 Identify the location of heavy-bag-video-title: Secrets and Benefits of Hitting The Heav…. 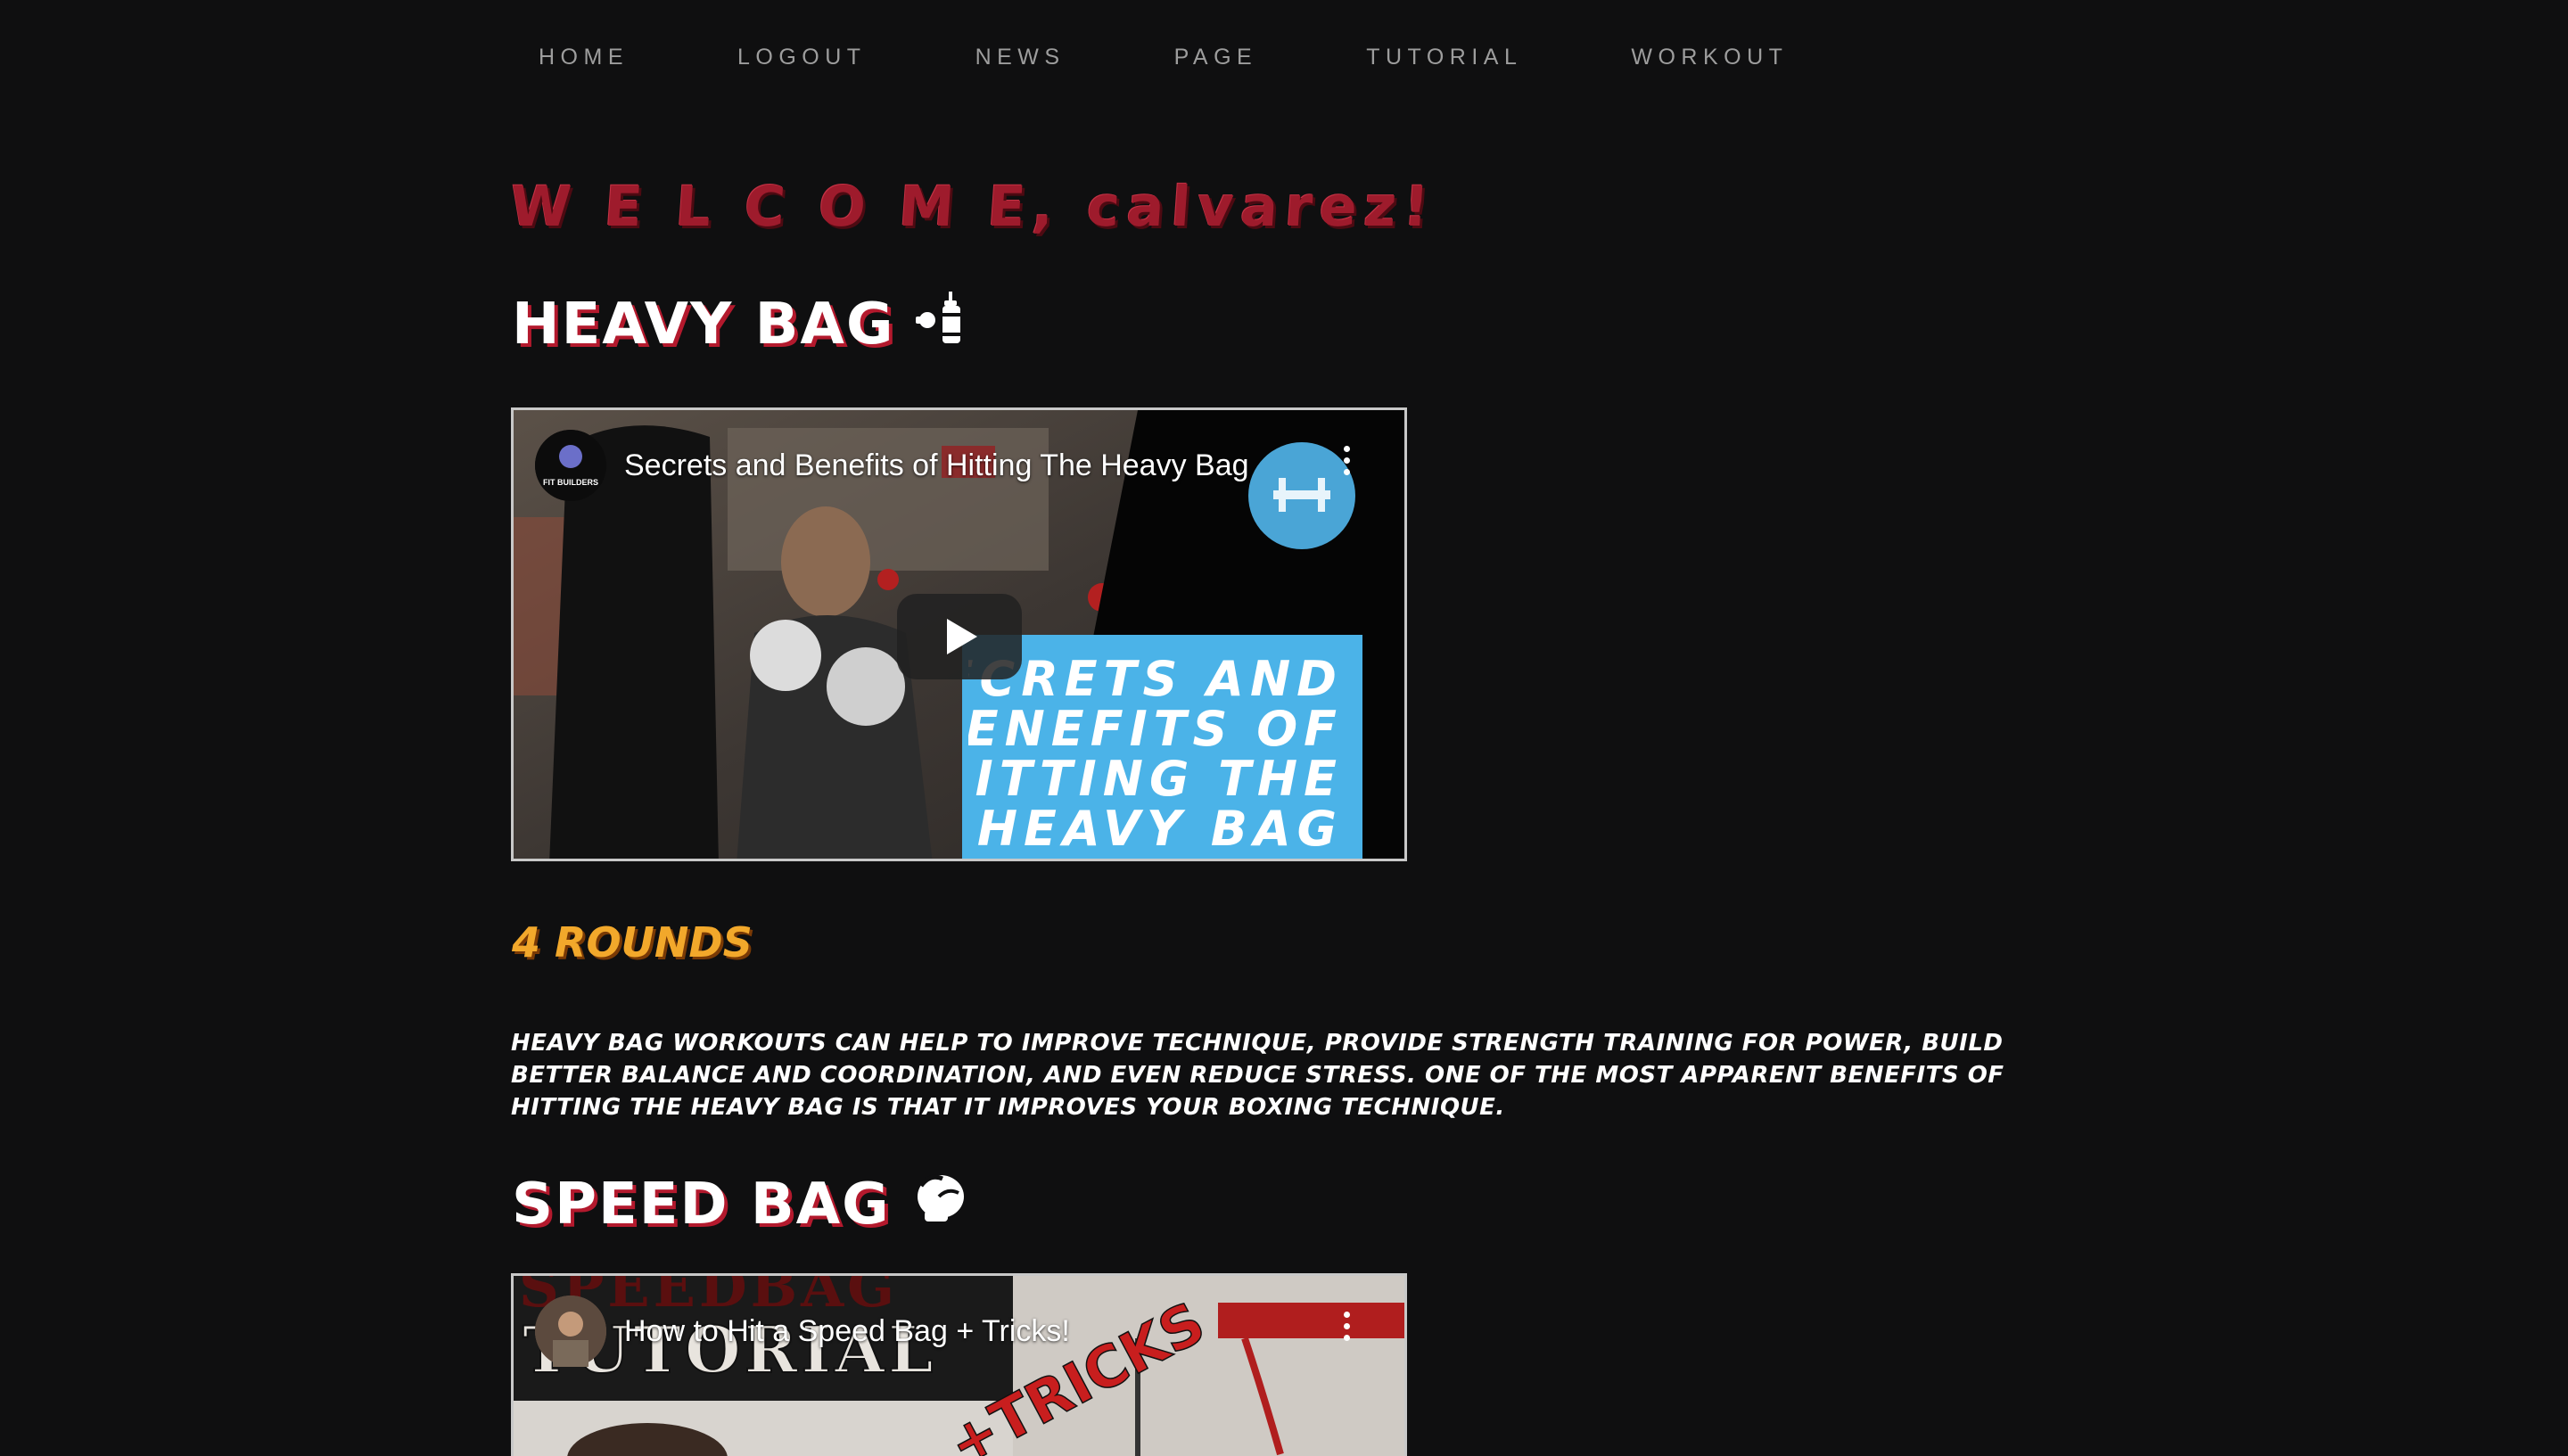
(937, 465).